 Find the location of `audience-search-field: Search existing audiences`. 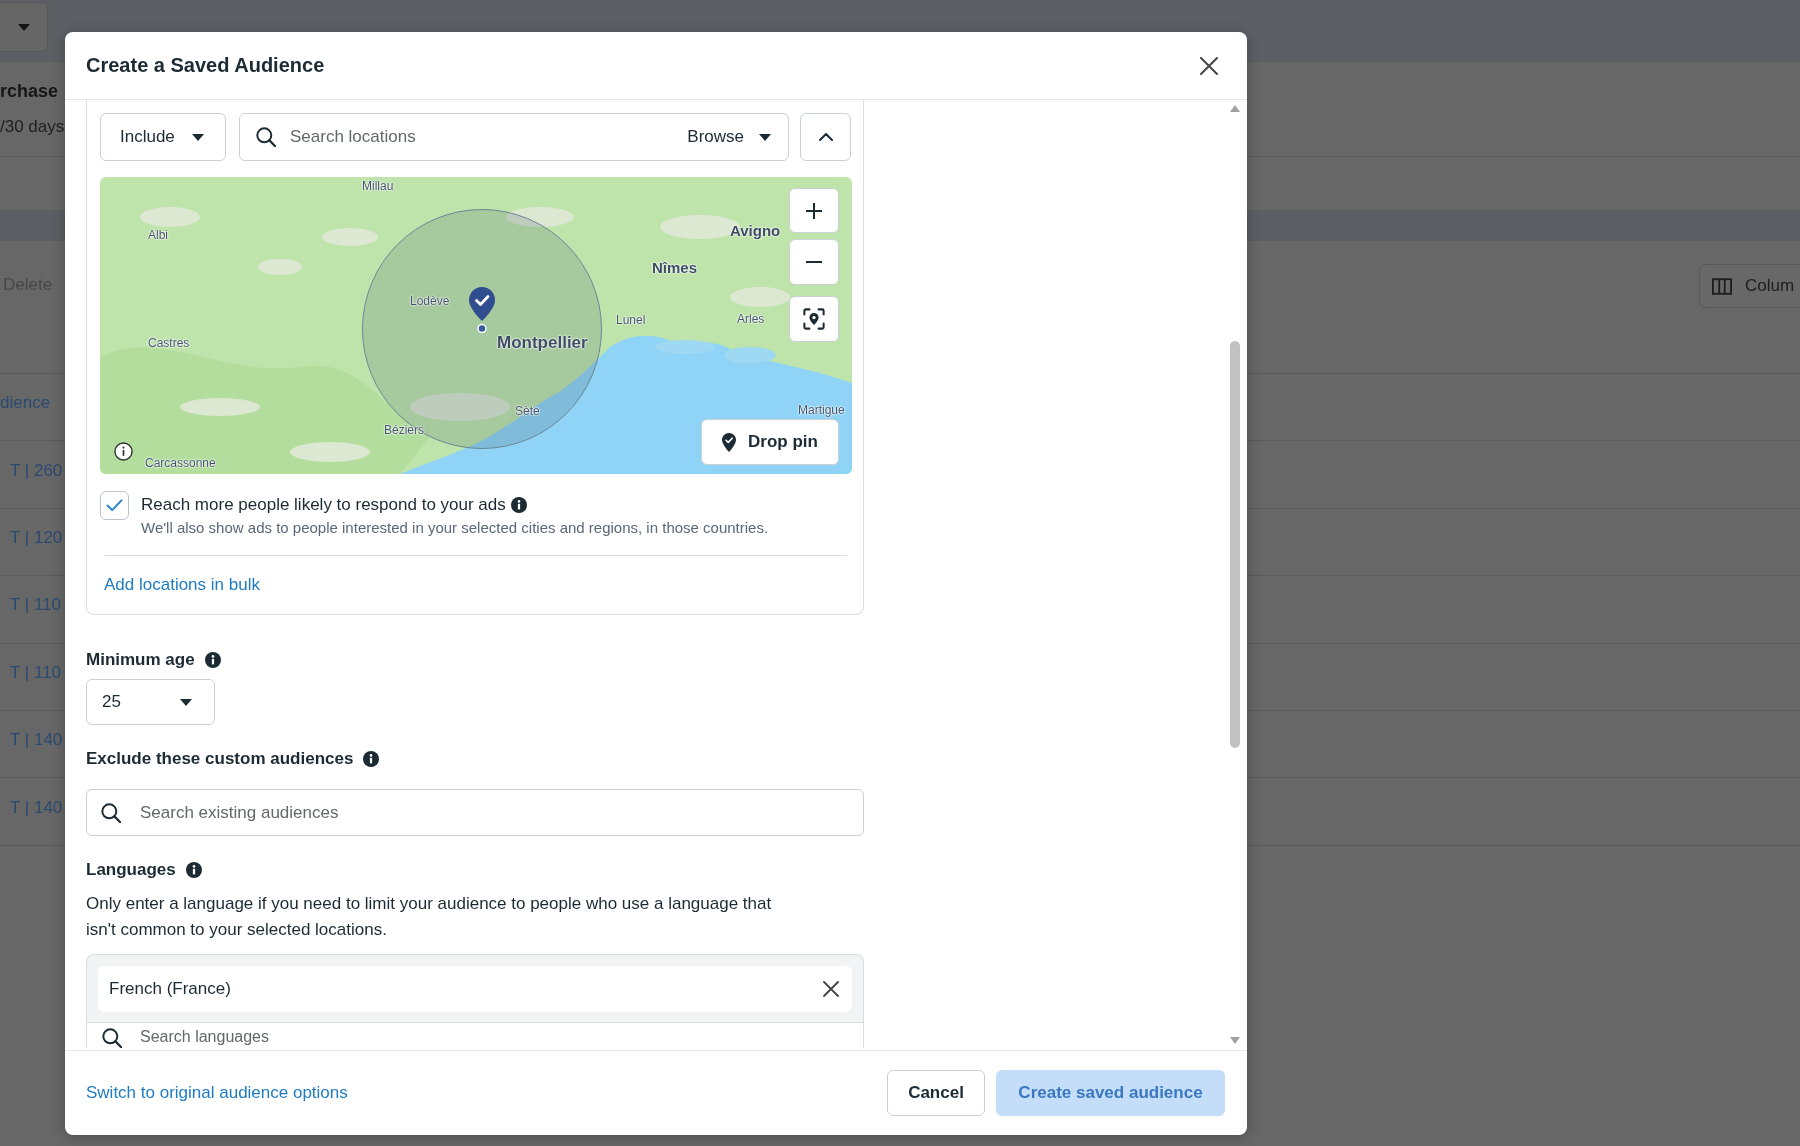

audience-search-field: Search existing audiences is located at coordinates (475, 812).